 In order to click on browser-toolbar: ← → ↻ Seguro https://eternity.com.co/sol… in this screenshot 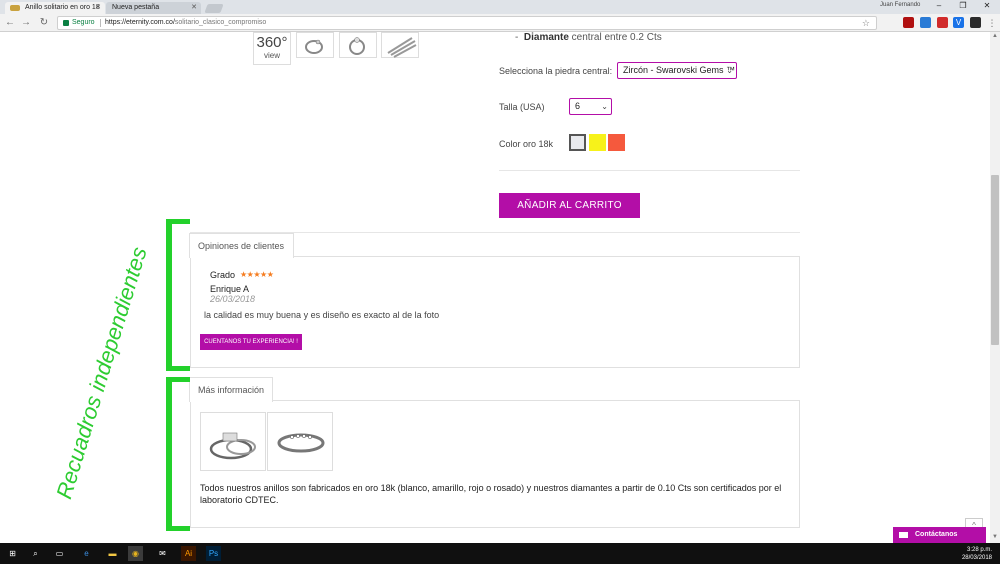, I will do `click(500, 23)`.